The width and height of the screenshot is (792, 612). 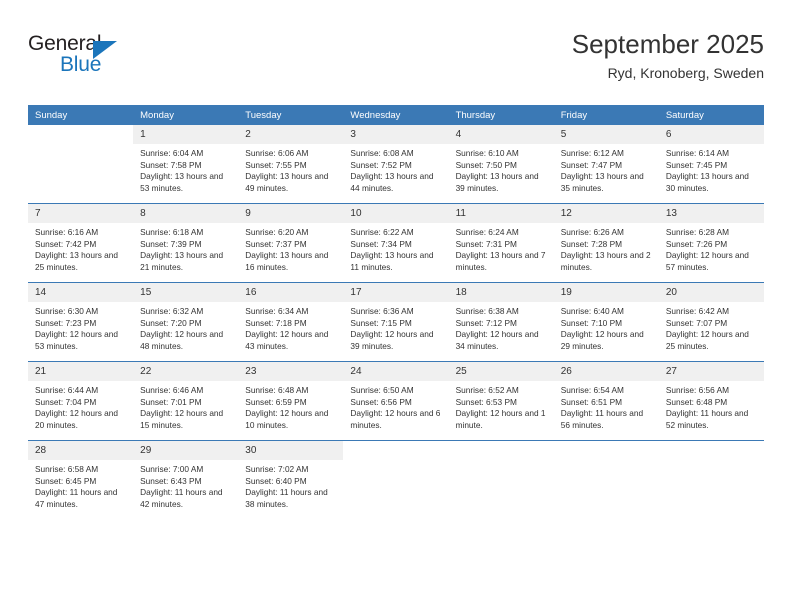 What do you see at coordinates (182, 182) in the screenshot?
I see `daylight-text: Daylight: 13 hours and 53 minutes.` at bounding box center [182, 182].